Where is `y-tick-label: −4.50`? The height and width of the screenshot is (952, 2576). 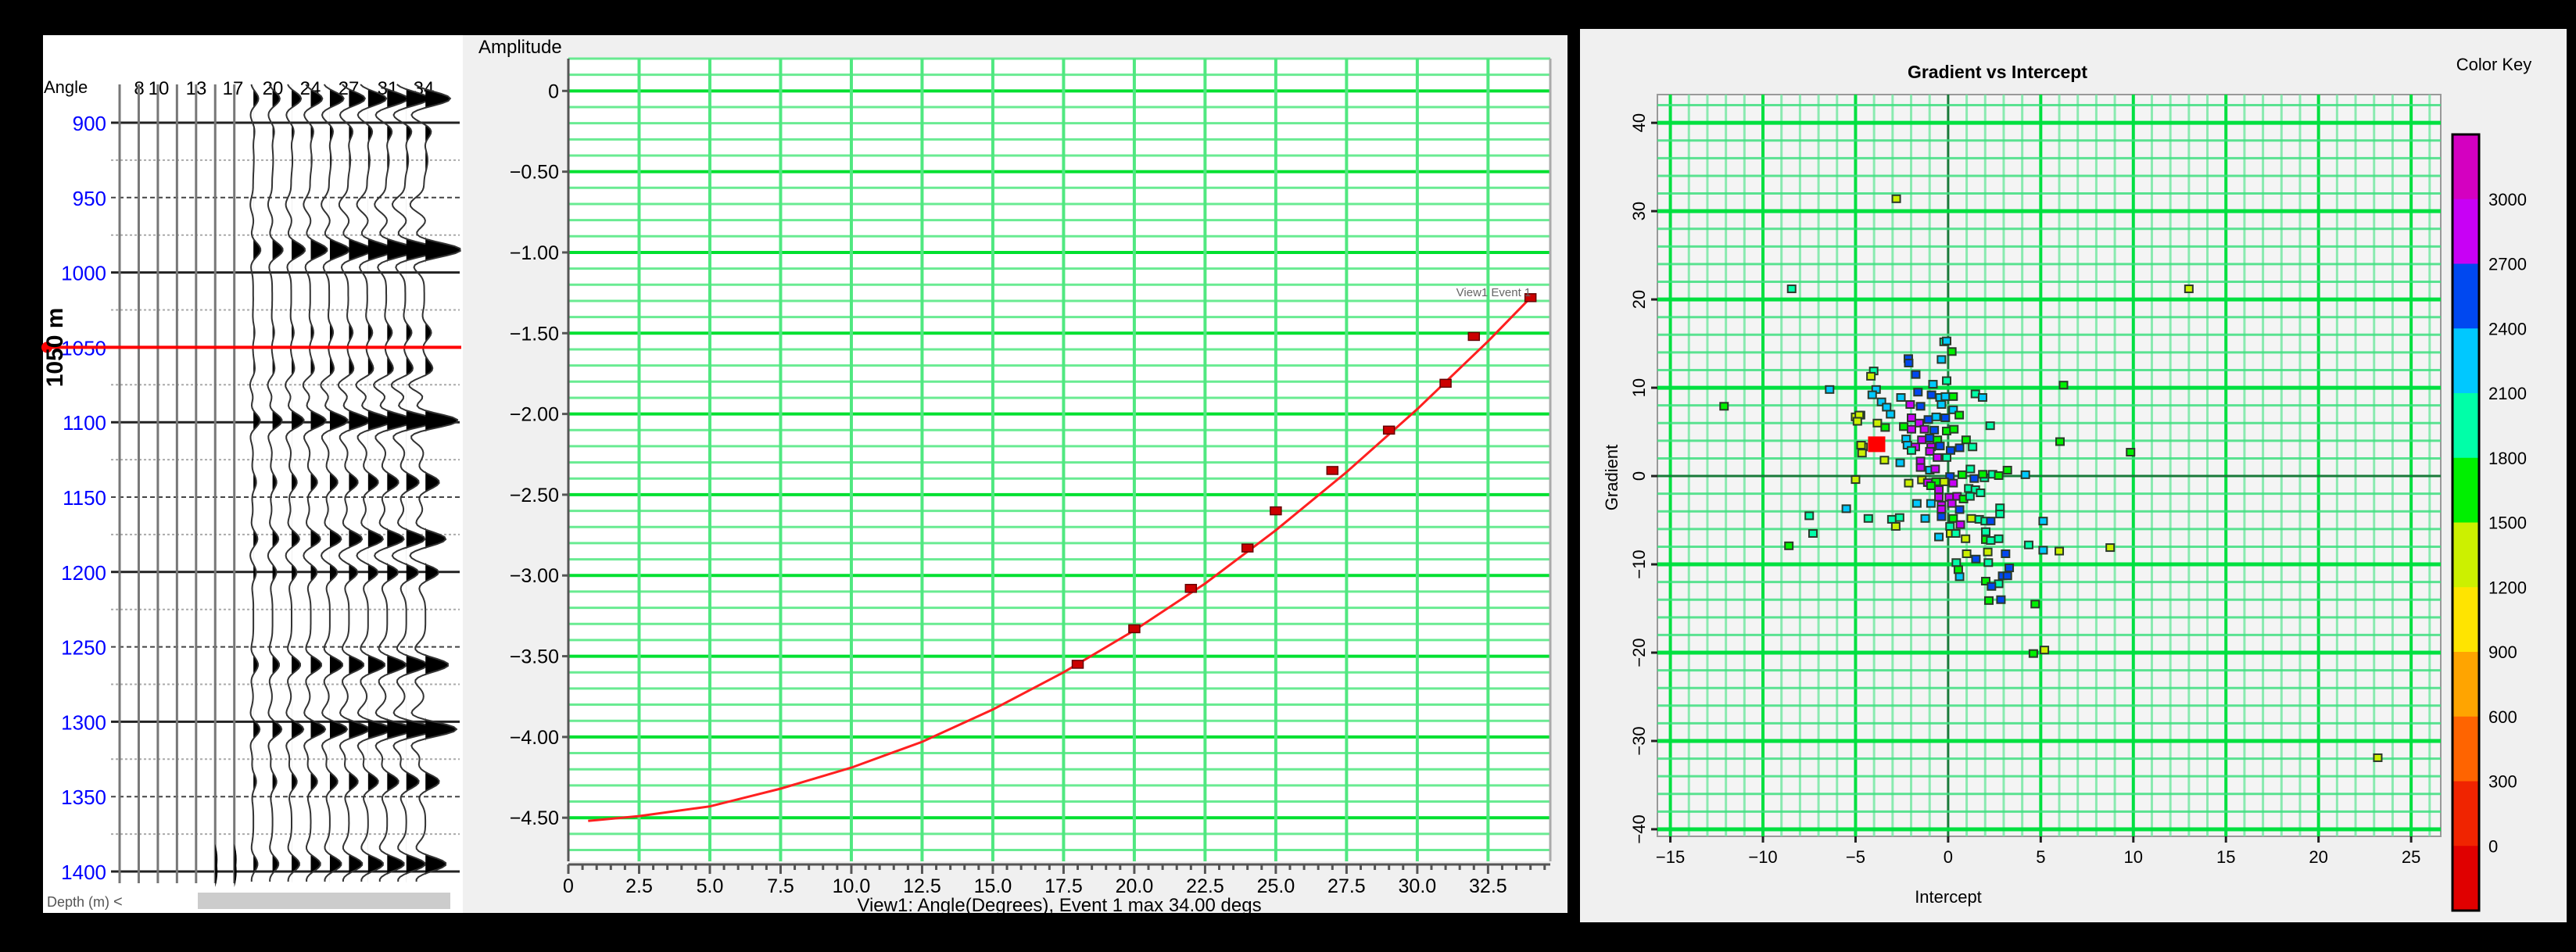 y-tick-label: −4.50 is located at coordinates (534, 818).